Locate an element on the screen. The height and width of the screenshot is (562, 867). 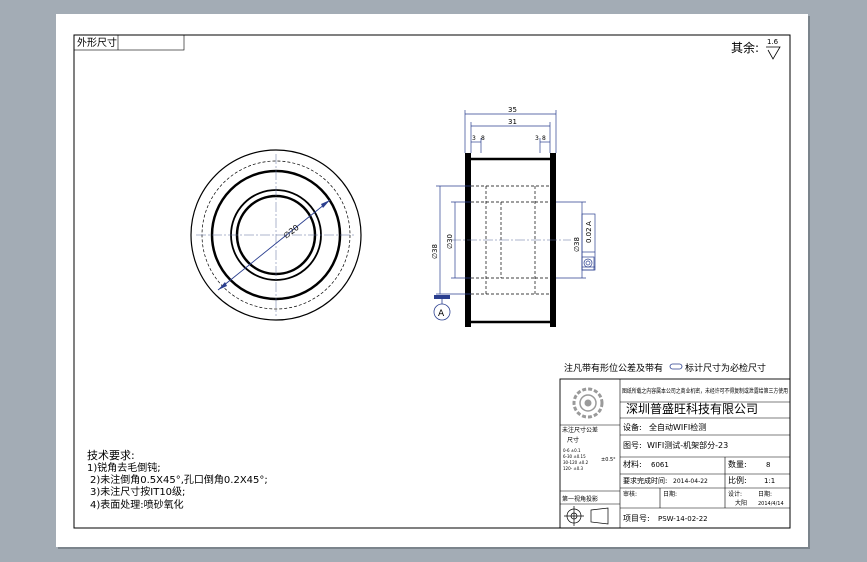
top-dimension-lines is located at coordinates (510, 131).